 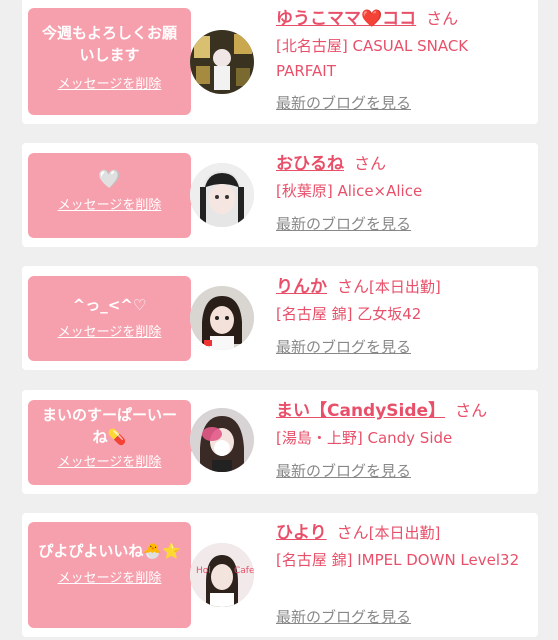 I want to click on message-bubble: 🤍 メッセージを削除, so click(x=114, y=195).